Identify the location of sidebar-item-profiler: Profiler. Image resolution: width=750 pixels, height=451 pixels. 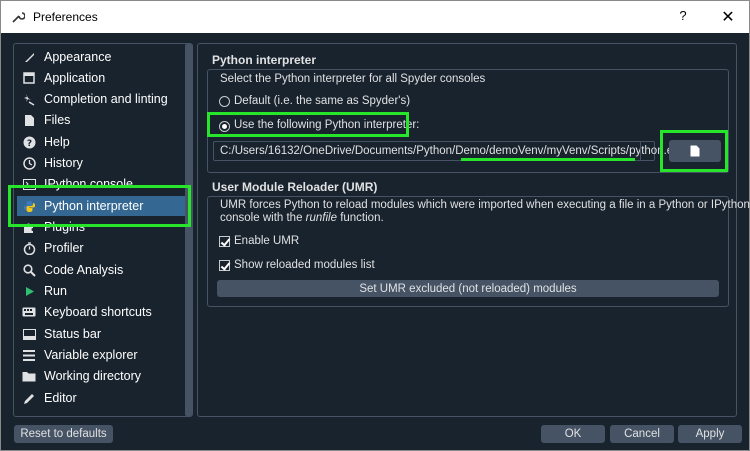
(101, 248).